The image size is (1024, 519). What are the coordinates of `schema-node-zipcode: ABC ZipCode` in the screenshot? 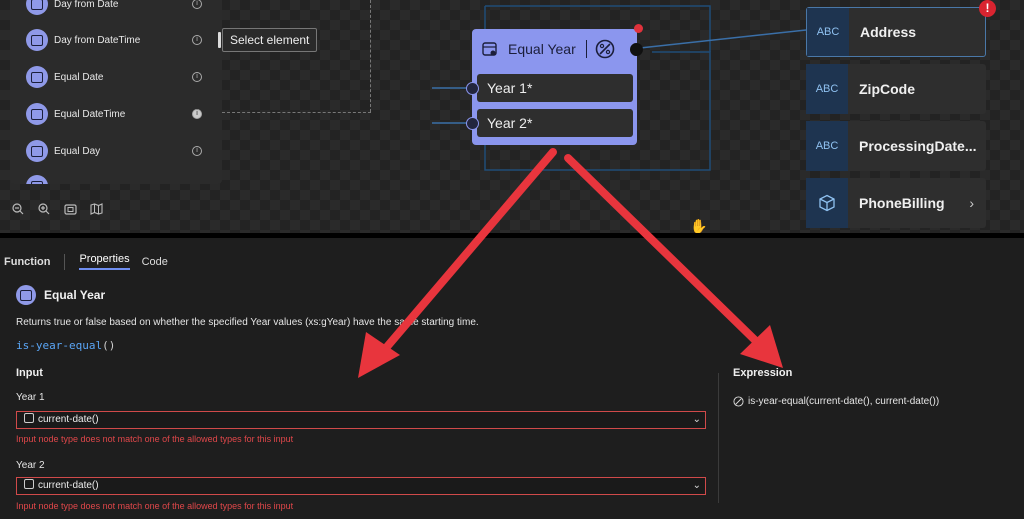 It's located at (896, 89).